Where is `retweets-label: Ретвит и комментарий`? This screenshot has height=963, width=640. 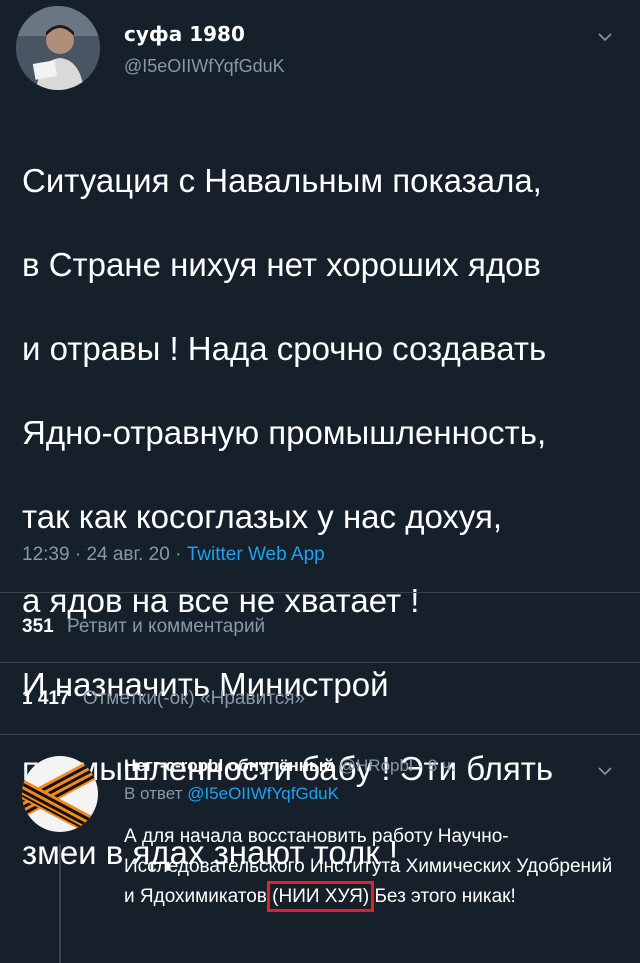
retweets-label: Ретвит и комментарий is located at coordinates (166, 626).